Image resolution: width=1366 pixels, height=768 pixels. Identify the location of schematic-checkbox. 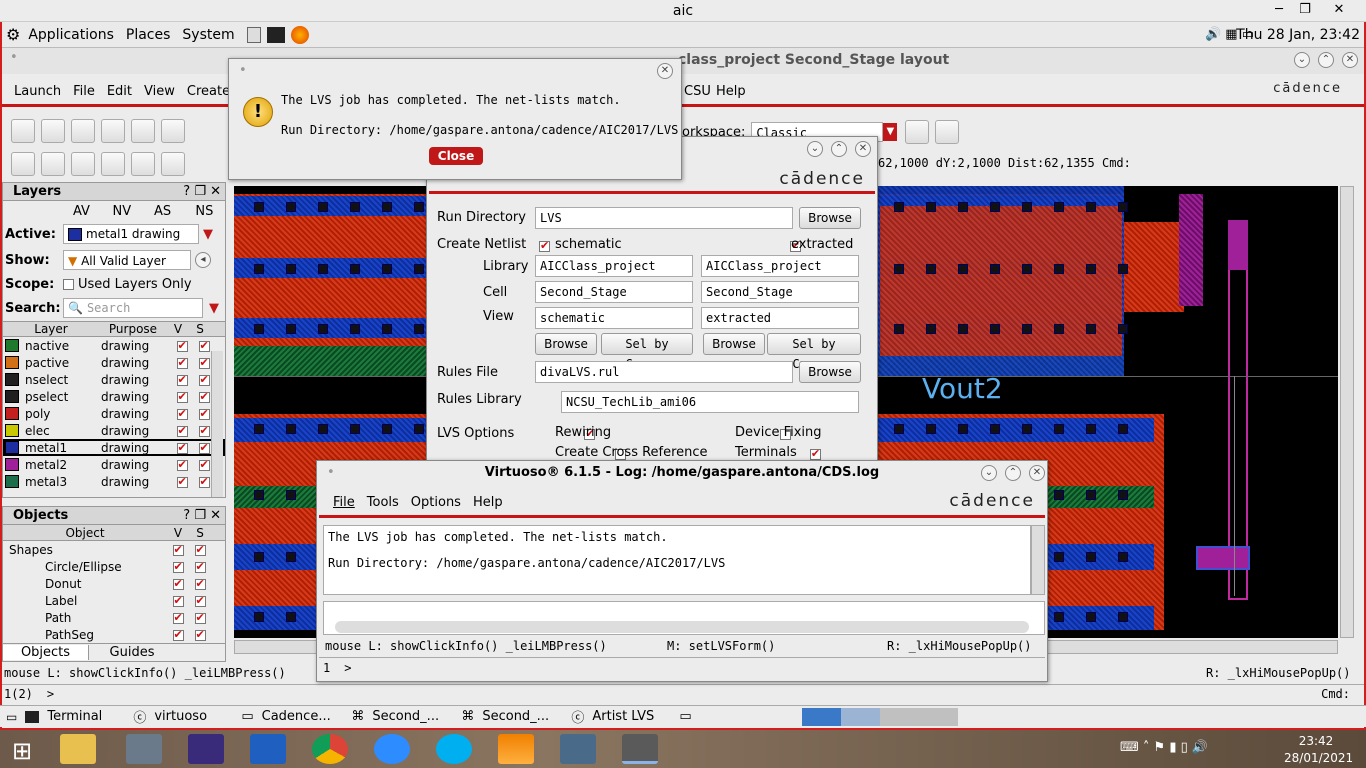
(544, 245).